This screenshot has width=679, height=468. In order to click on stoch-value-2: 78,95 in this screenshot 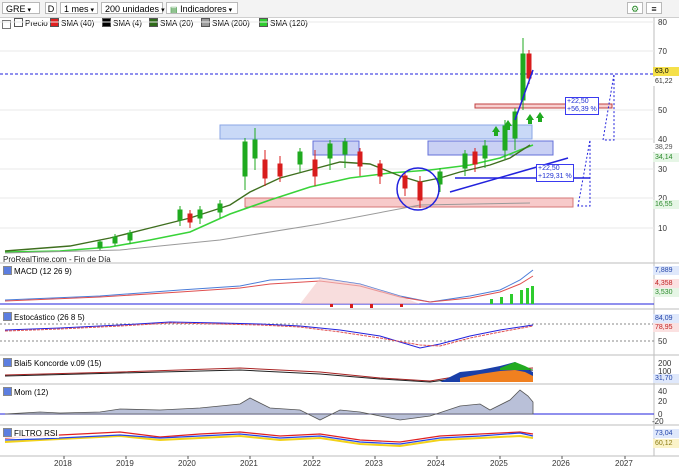, I will do `click(666, 327)`.